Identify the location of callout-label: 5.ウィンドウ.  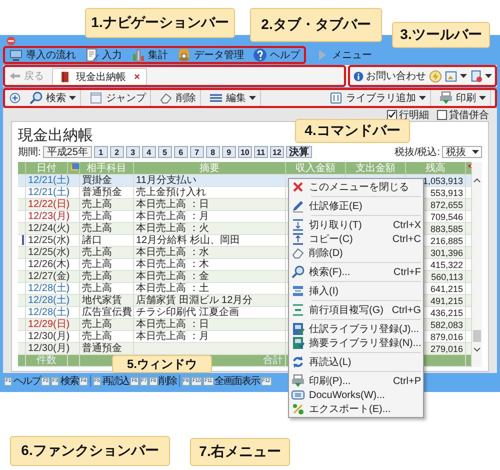
(162, 364).